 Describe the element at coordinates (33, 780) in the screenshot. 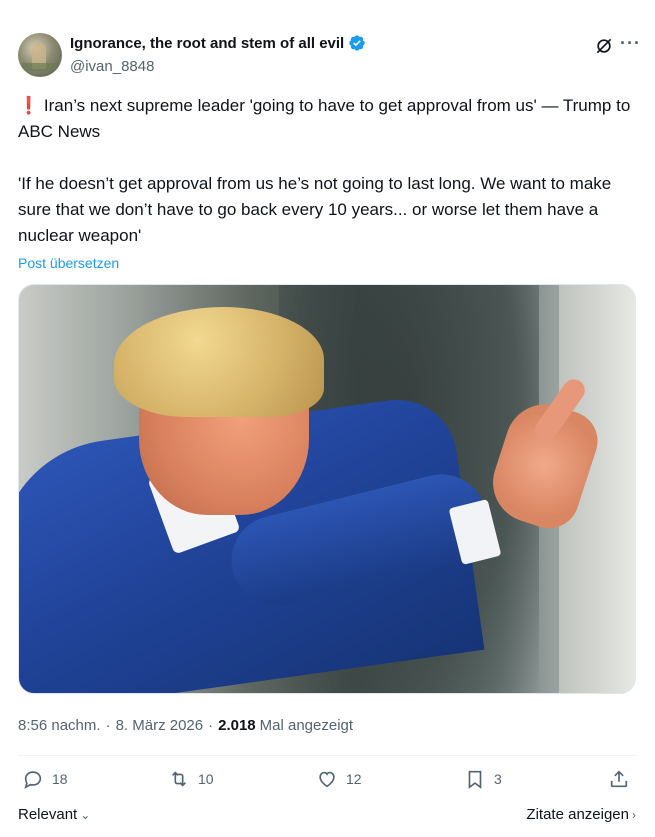

I see `reply-icon` at that location.